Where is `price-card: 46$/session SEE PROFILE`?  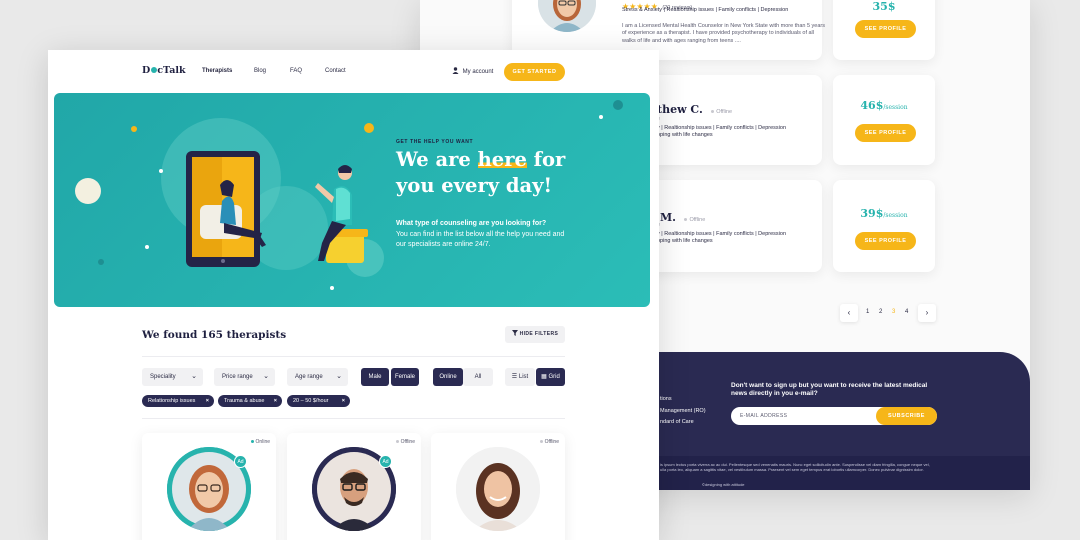 price-card: 46$/session SEE PROFILE is located at coordinates (884, 120).